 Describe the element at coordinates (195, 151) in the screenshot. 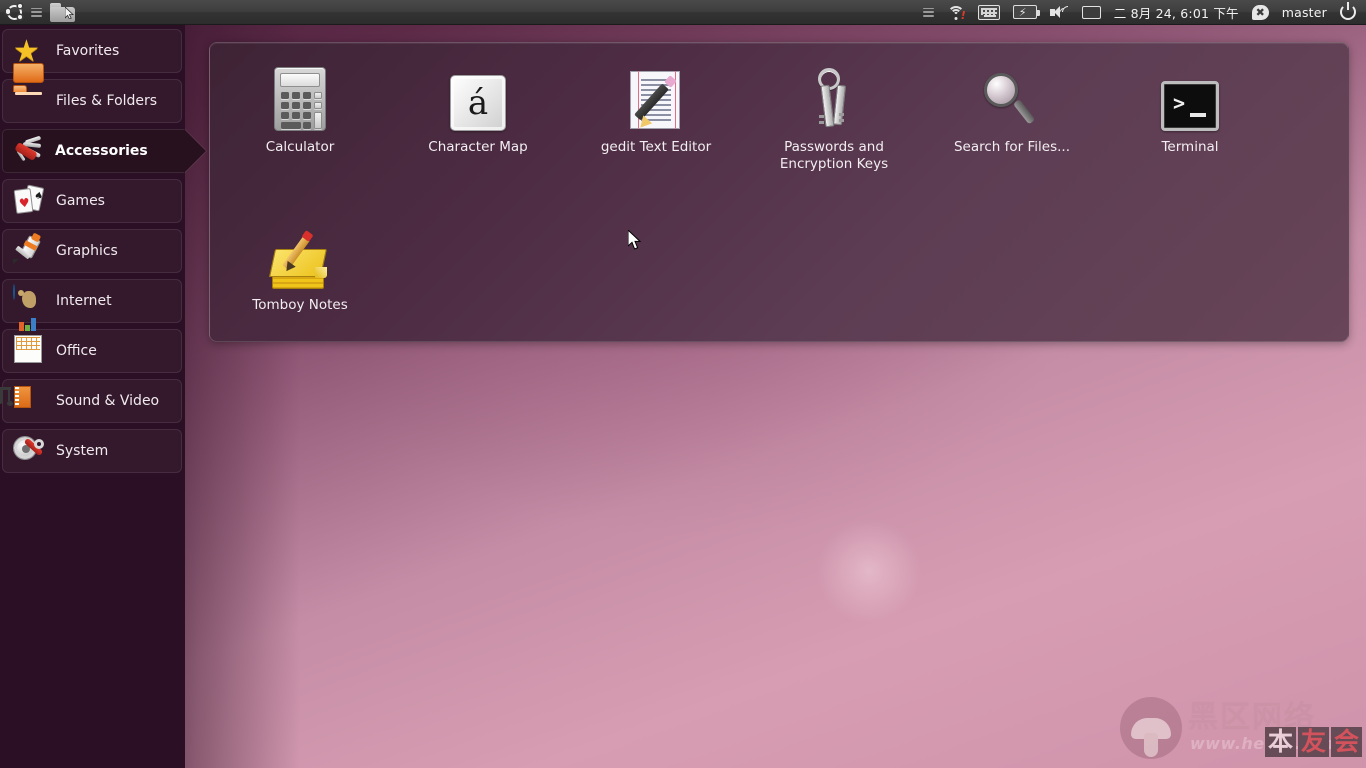

I see `selection-arrow` at that location.